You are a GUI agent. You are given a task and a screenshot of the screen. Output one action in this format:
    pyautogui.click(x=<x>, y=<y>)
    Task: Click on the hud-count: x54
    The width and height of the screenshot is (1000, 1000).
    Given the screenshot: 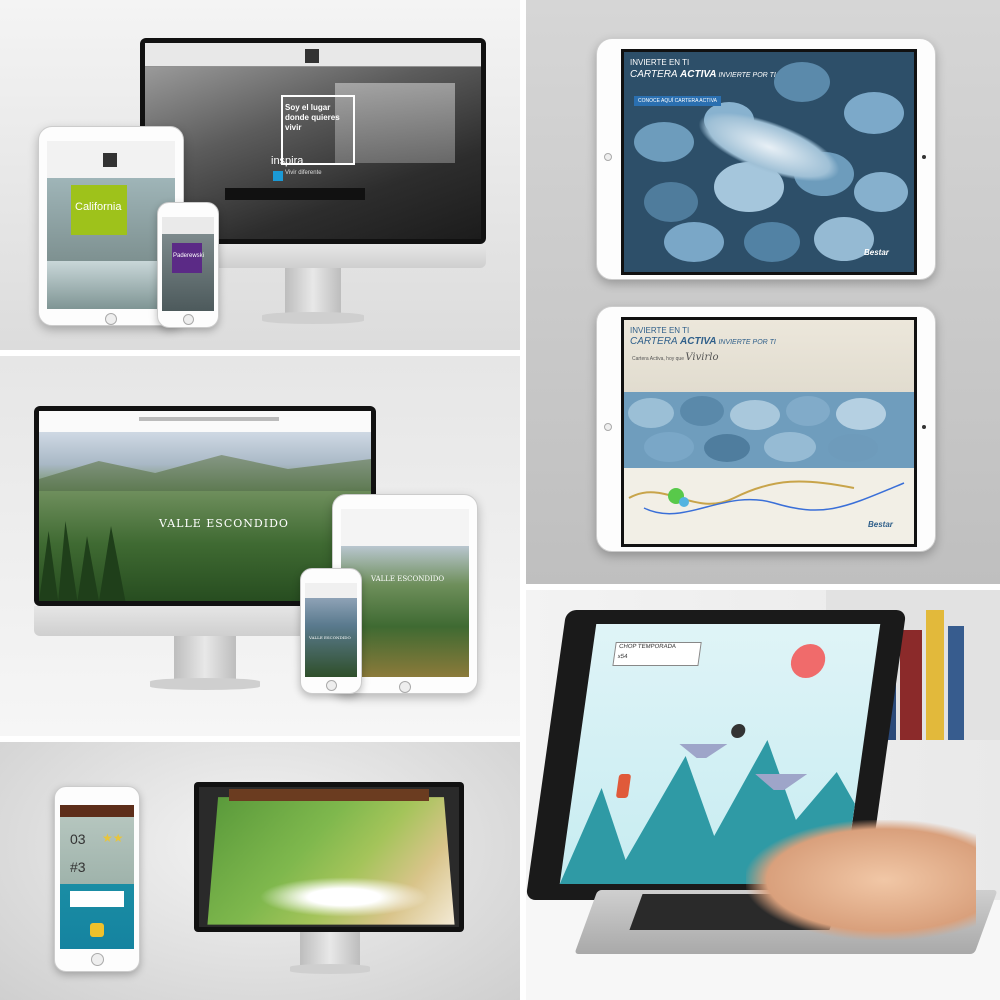 What is the action you would take?
    pyautogui.click(x=622, y=657)
    